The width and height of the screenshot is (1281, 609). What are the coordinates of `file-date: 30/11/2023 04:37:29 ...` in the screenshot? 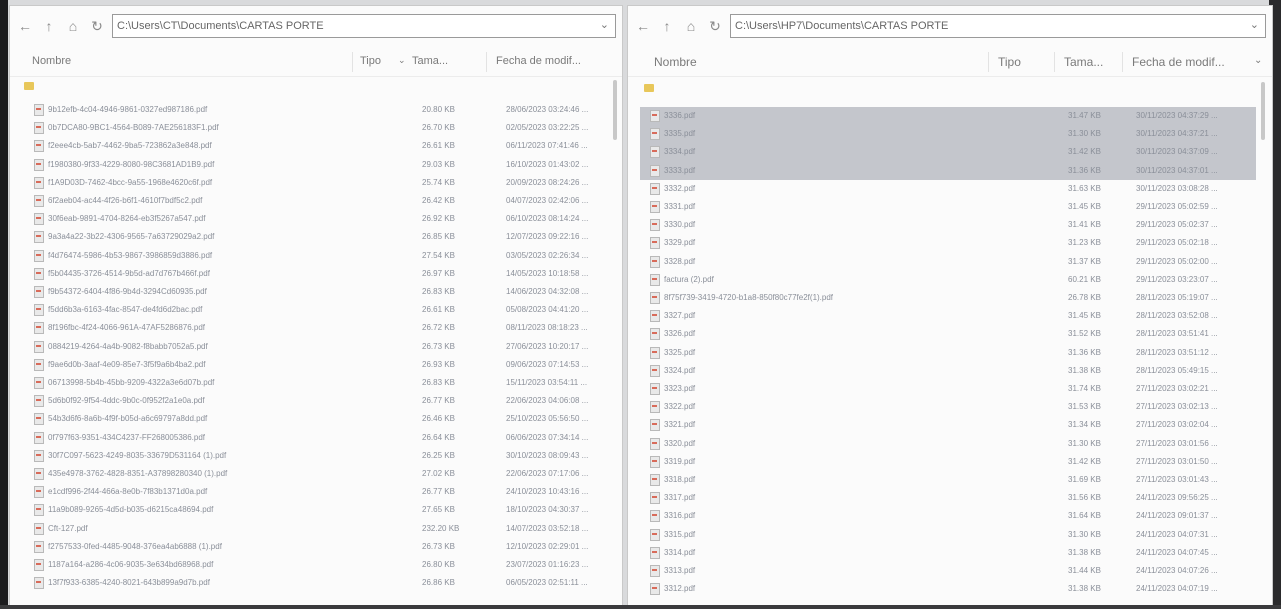 It's located at (1177, 115).